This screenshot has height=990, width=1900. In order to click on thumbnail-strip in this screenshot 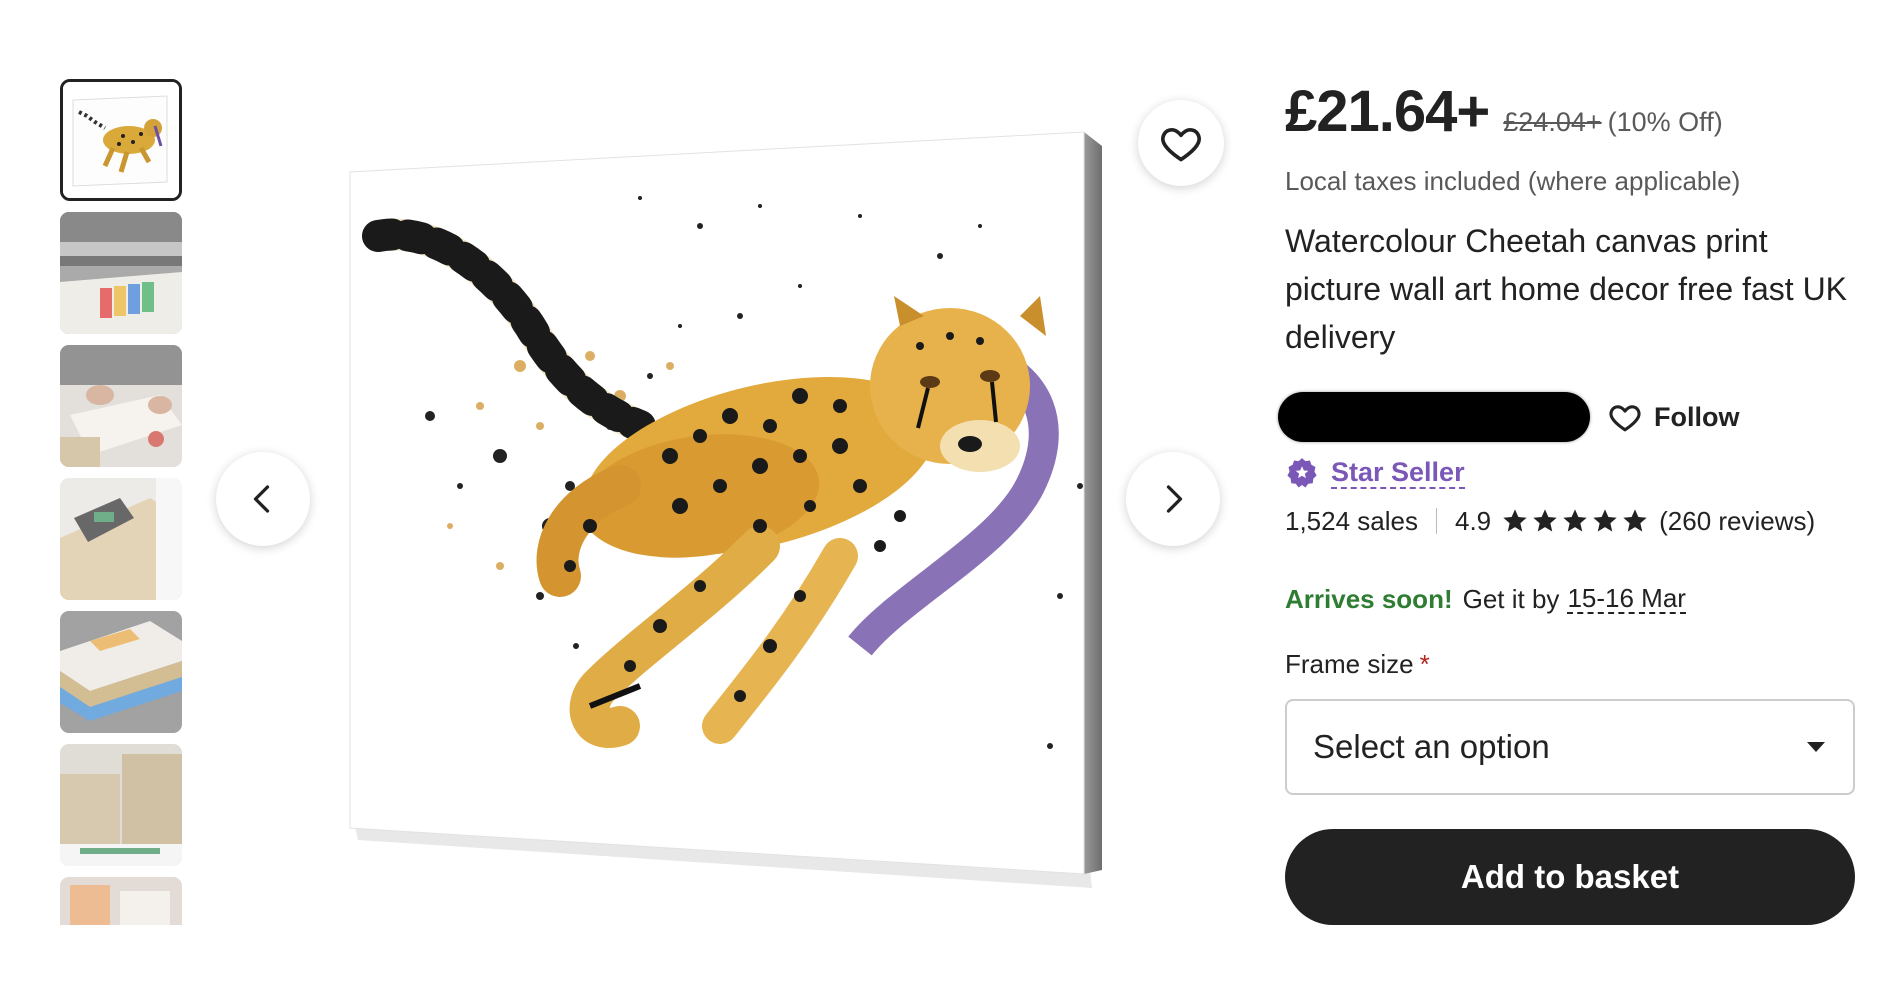, I will do `click(121, 502)`.